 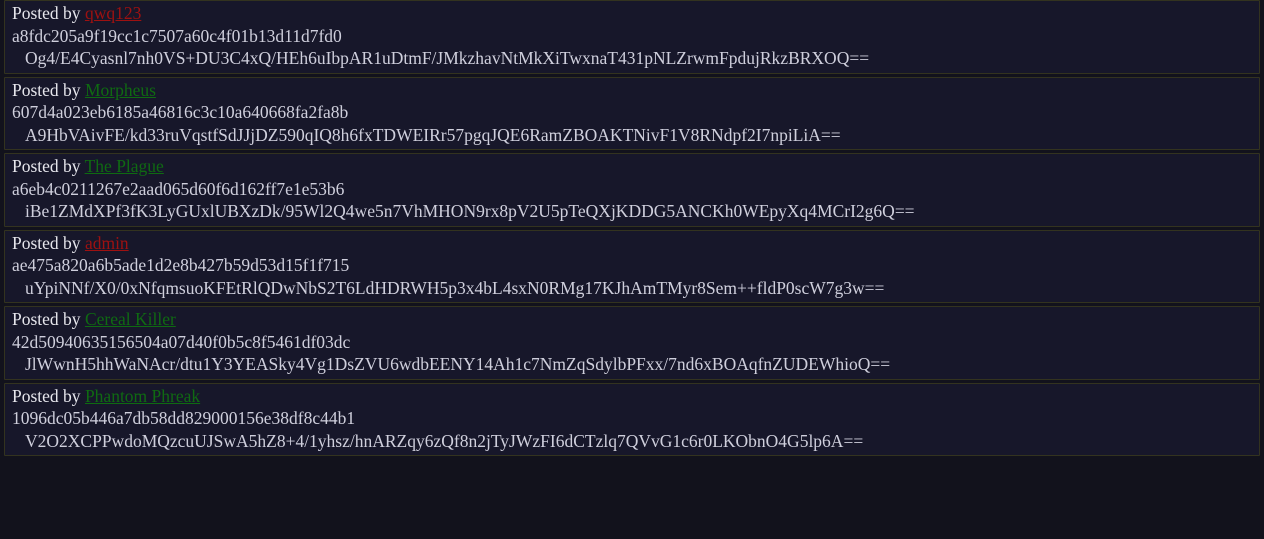 What do you see at coordinates (130, 319) in the screenshot?
I see `author-link: Cereal Killer` at bounding box center [130, 319].